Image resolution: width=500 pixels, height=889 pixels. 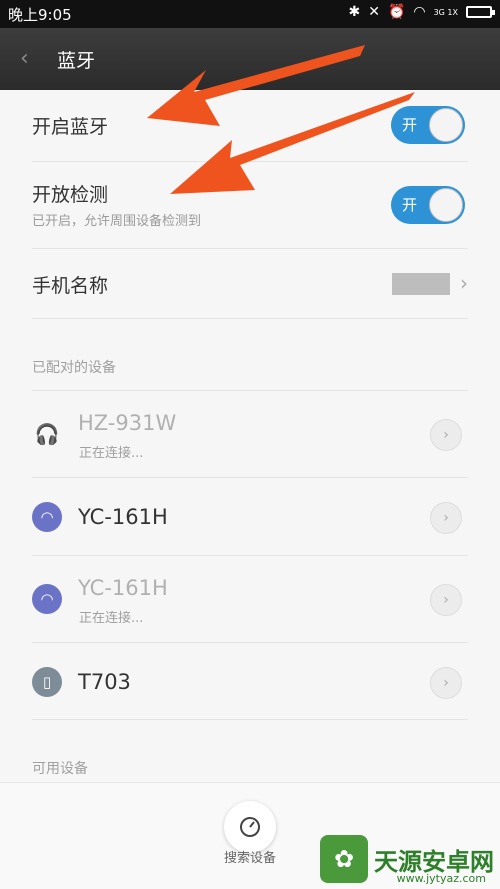 I want to click on watermark: ✿ 天源安卓网 www.jytyaz.com, so click(x=407, y=860).